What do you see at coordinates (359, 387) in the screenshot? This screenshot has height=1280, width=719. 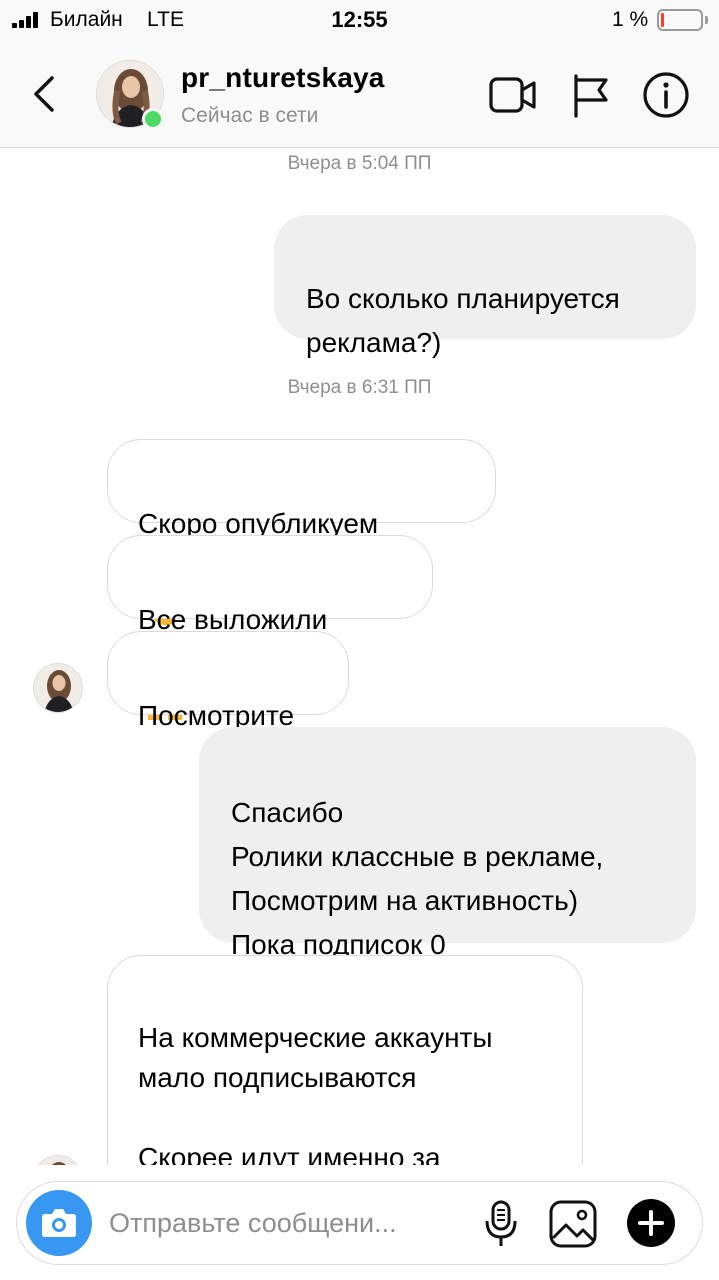 I see `timestamp: Вчера в 6:31 ПП` at bounding box center [359, 387].